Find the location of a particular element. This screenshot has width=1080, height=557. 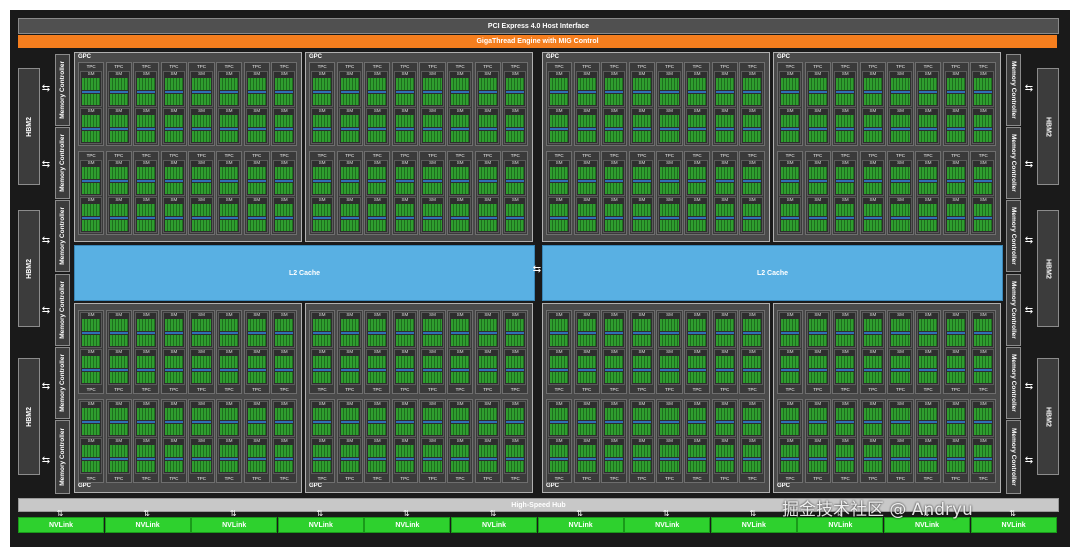

l2-cache-right: L2 Cache is located at coordinates (772, 273).